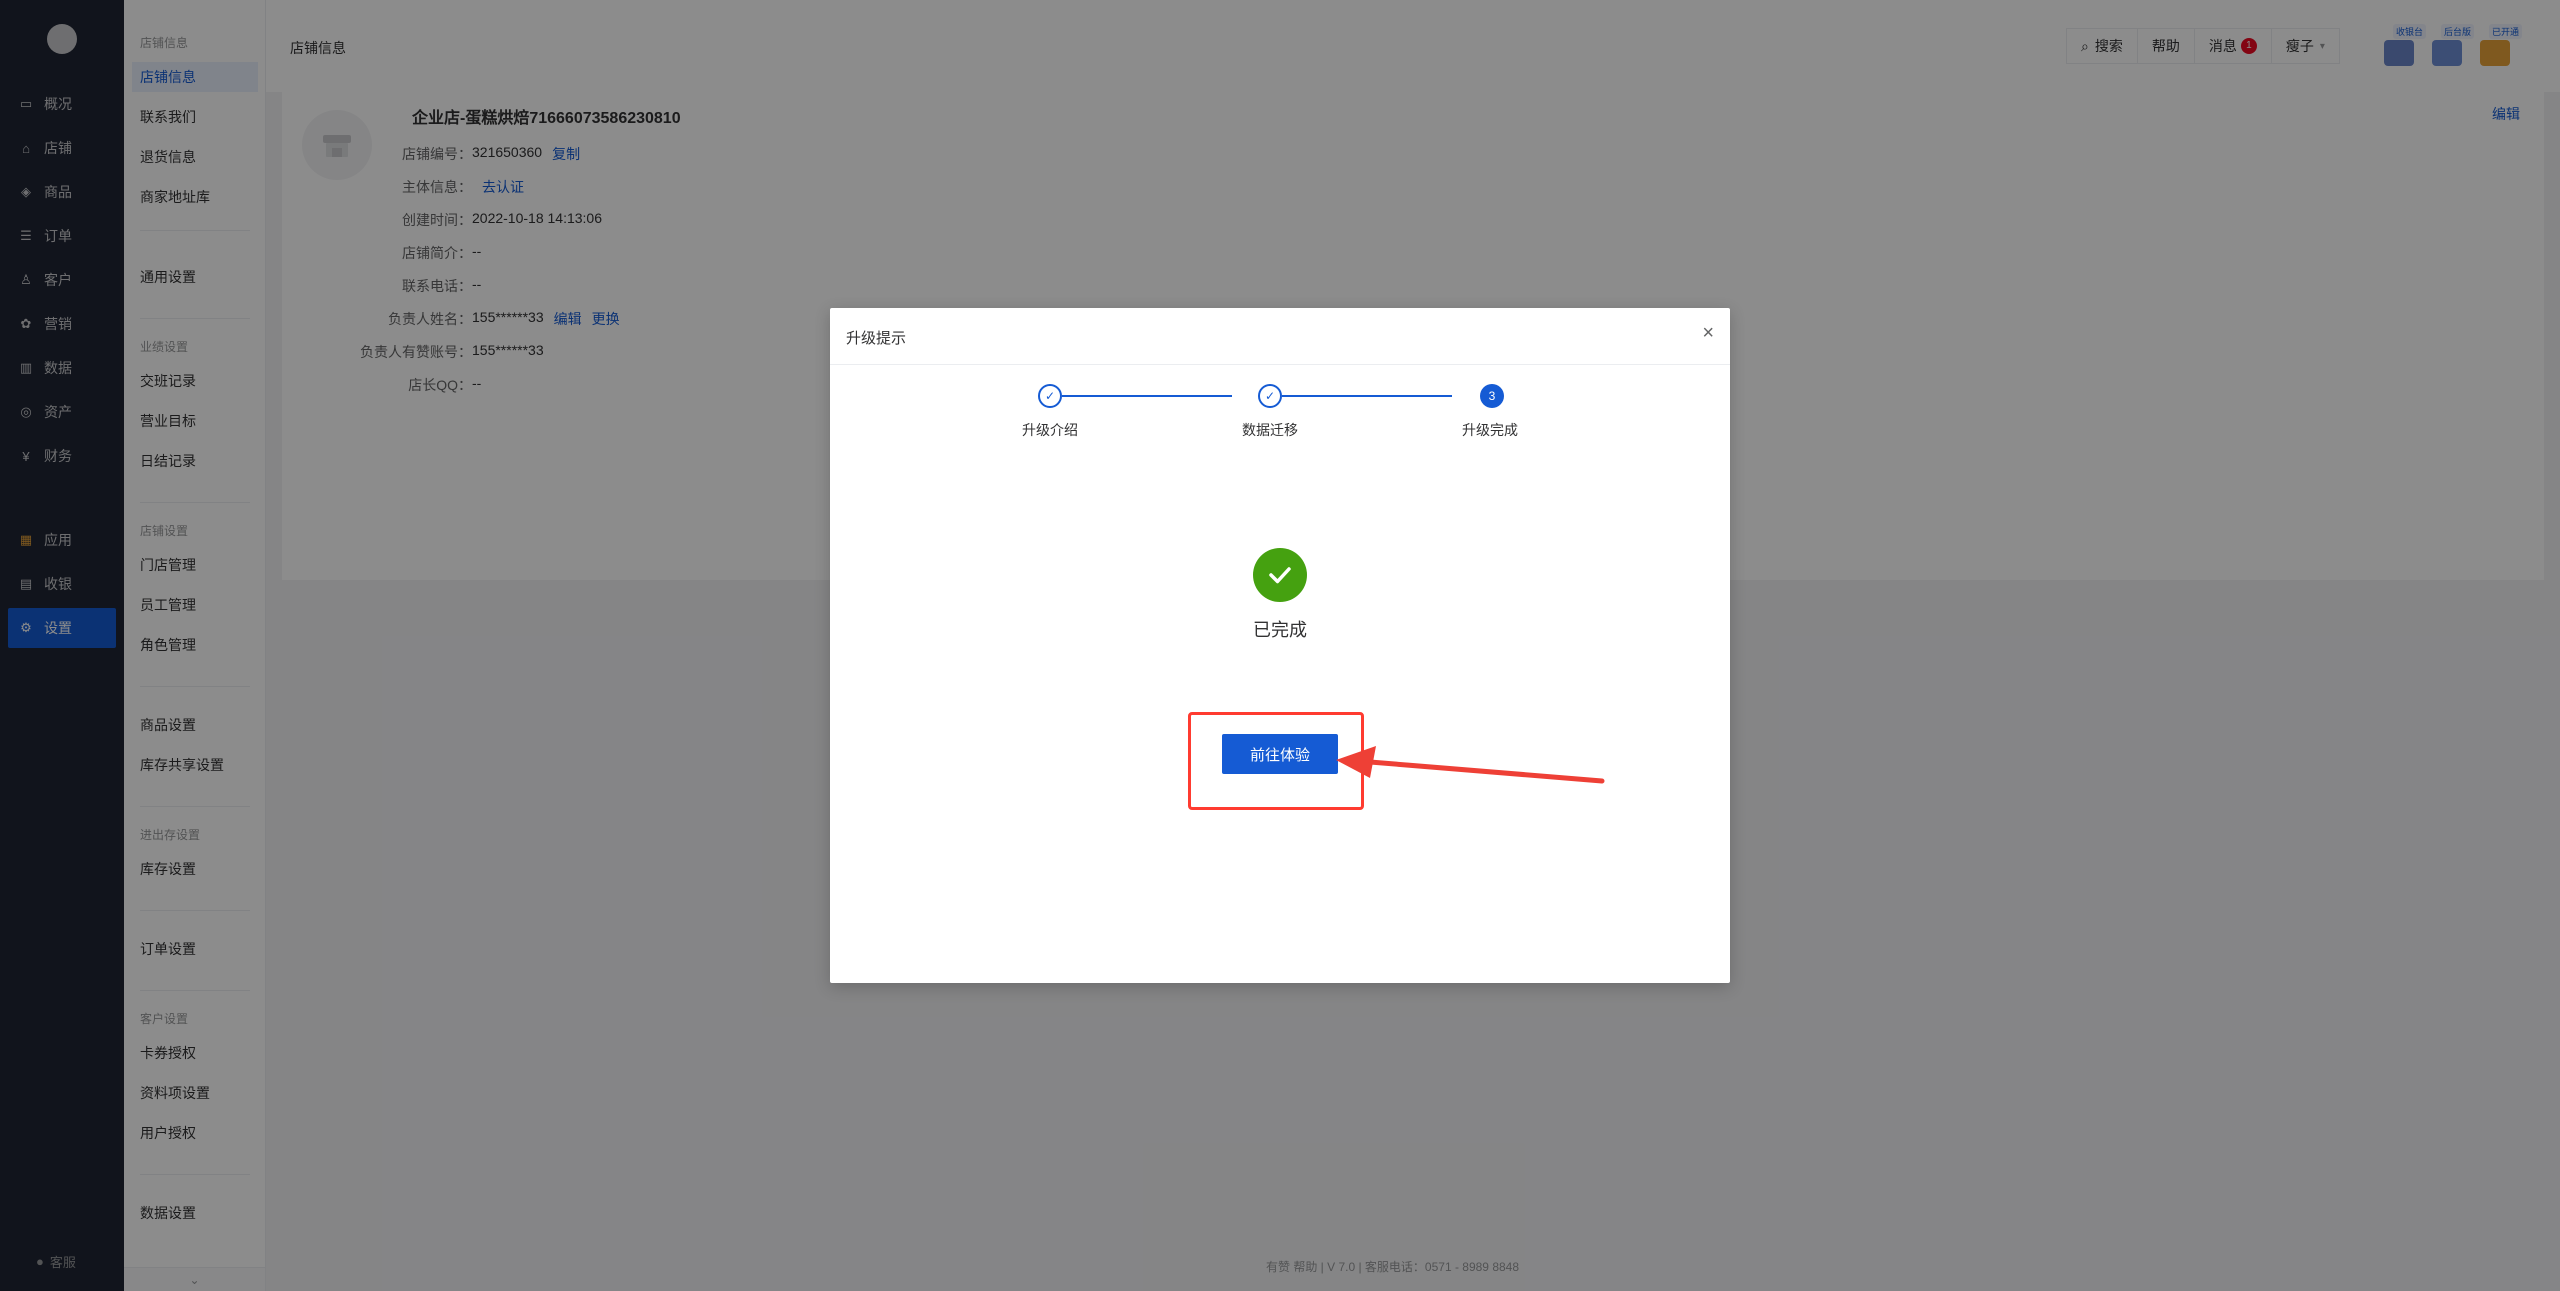 This screenshot has width=2560, height=1291. Describe the element at coordinates (1492, 396) in the screenshot. I see `step-3-number: 3` at that location.